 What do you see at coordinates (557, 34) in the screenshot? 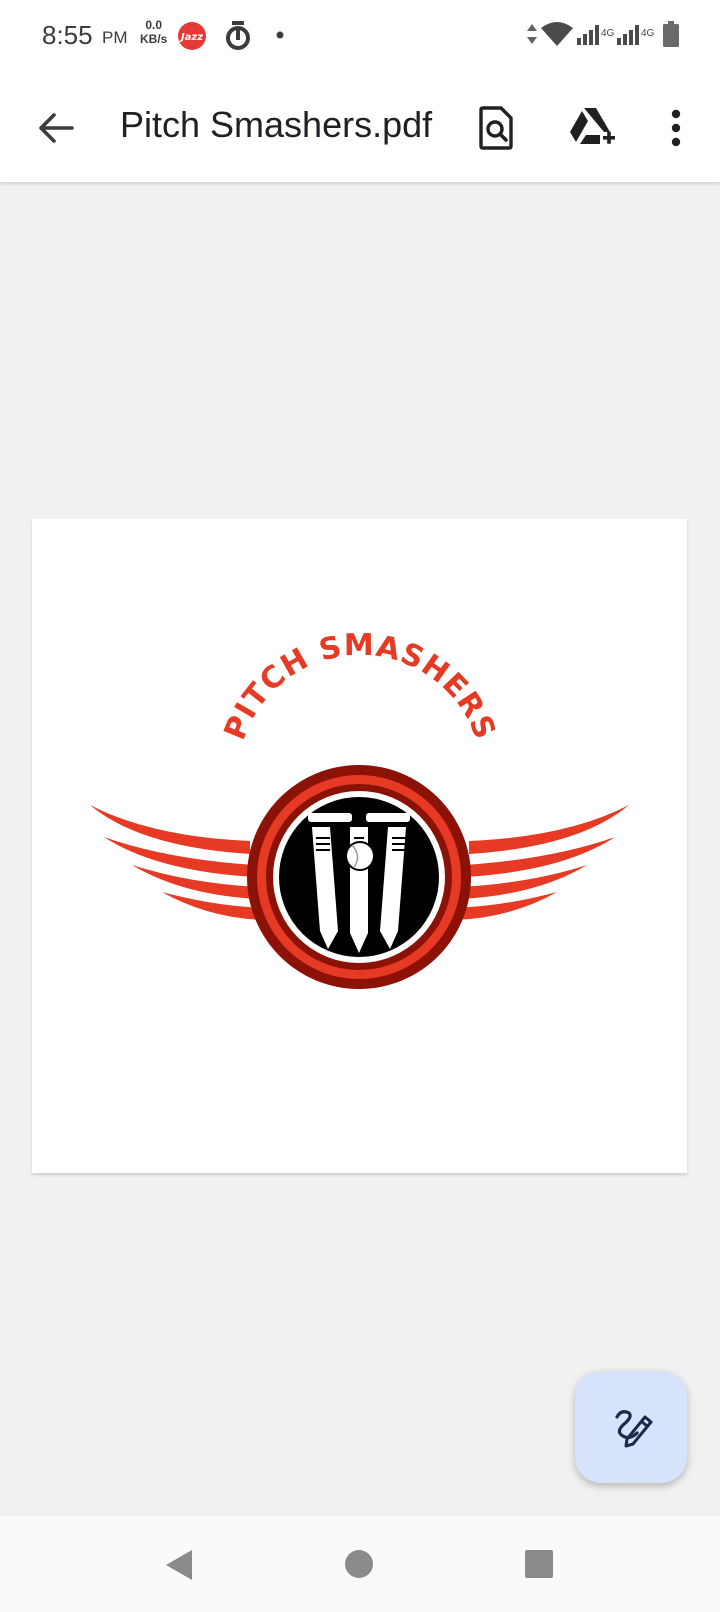
I see `wifi-icon` at bounding box center [557, 34].